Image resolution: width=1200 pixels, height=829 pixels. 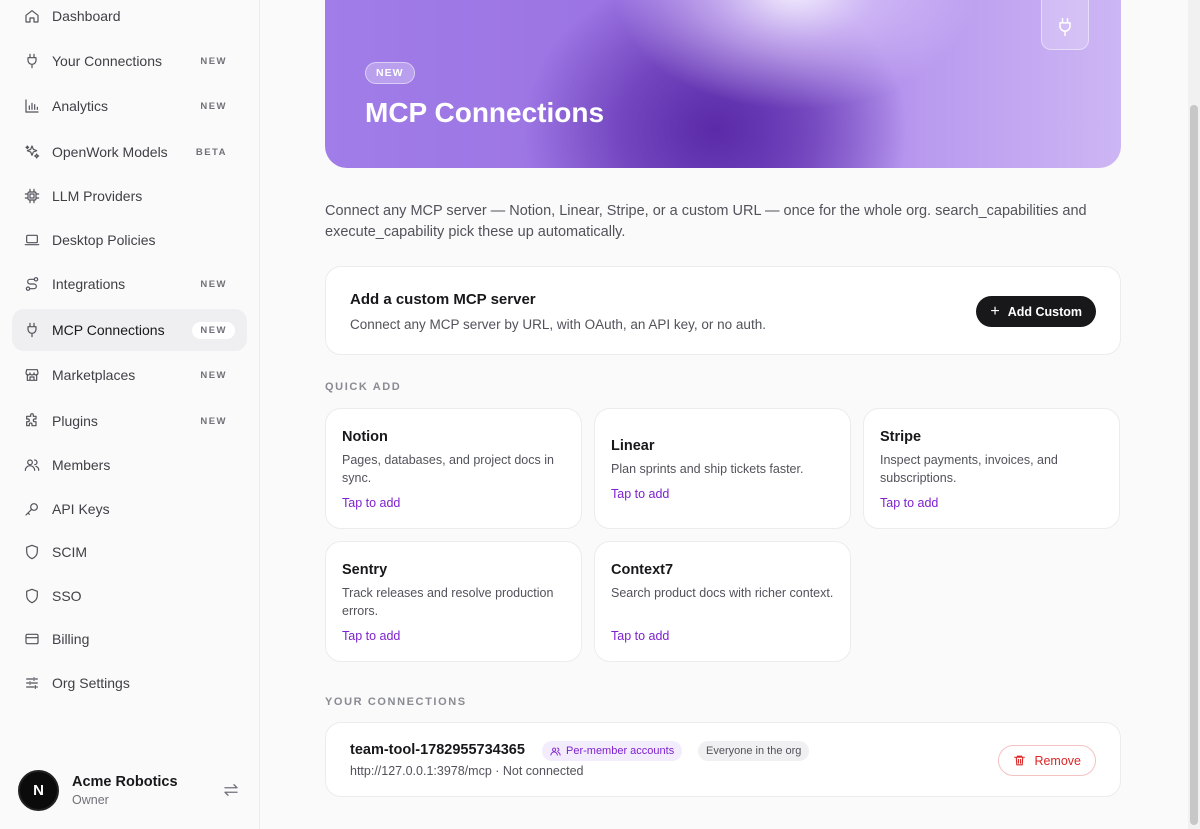 What do you see at coordinates (707, 469) in the screenshot?
I see `quick-add-description: Plan sprints and ship tickets faster.` at bounding box center [707, 469].